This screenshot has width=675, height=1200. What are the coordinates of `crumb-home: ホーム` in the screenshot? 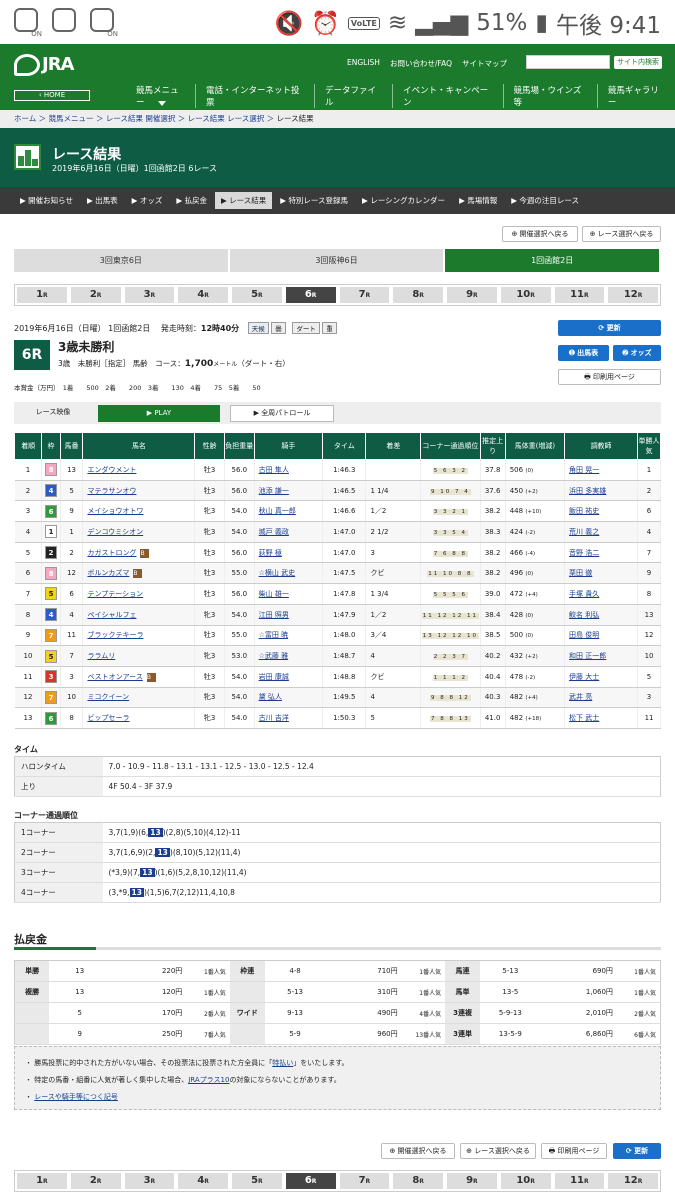 It's located at (25, 118).